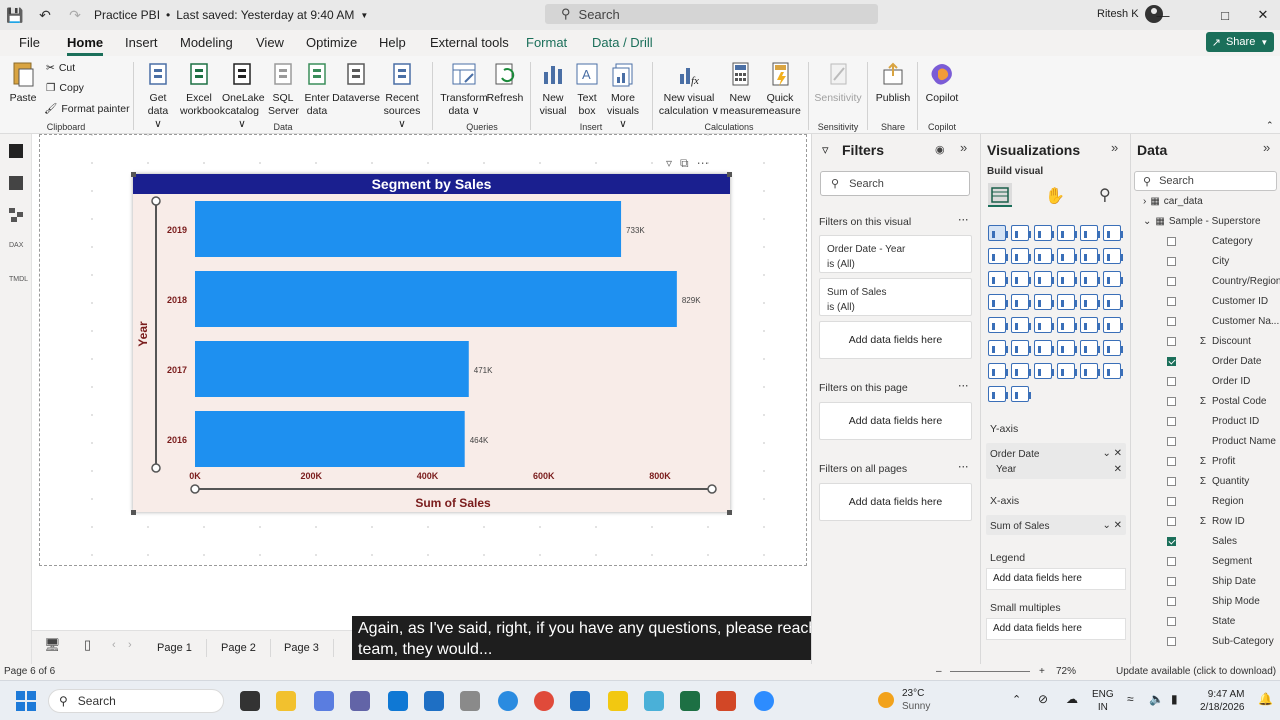  What do you see at coordinates (1103, 701) in the screenshot?
I see `language-indicator: ENG IN` at bounding box center [1103, 701].